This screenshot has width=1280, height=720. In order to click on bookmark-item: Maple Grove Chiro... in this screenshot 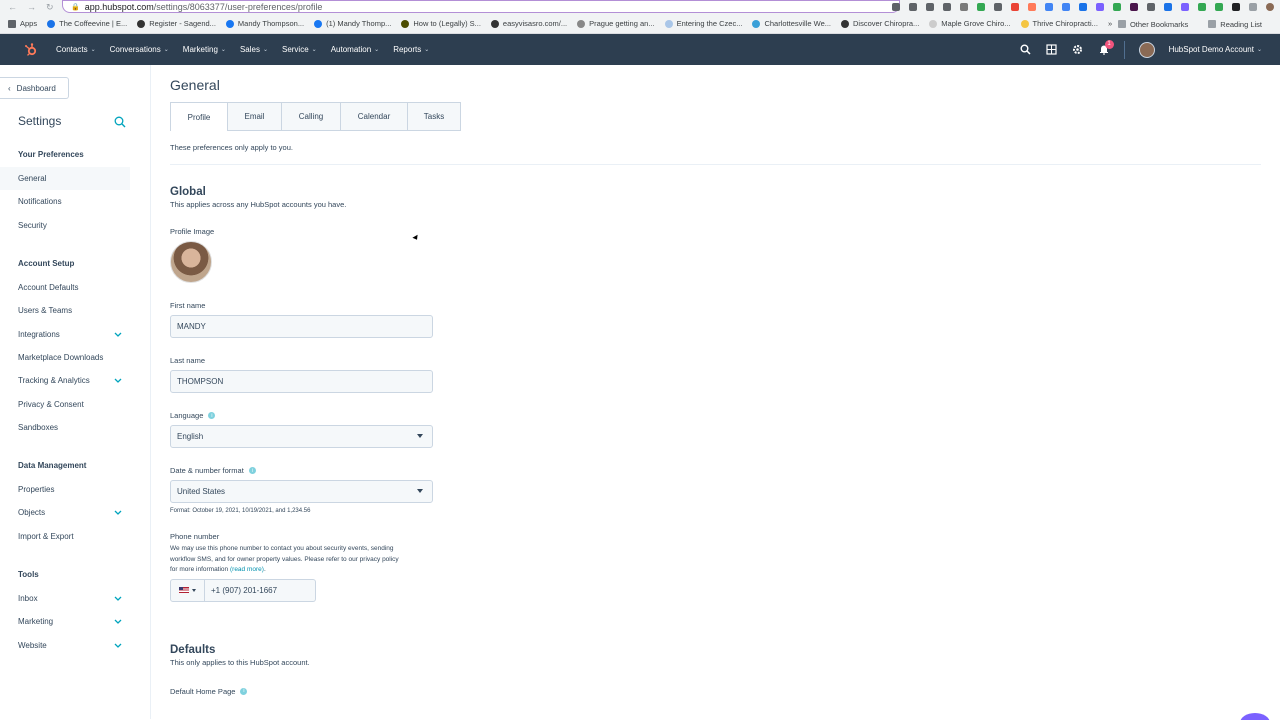, I will do `click(970, 23)`.